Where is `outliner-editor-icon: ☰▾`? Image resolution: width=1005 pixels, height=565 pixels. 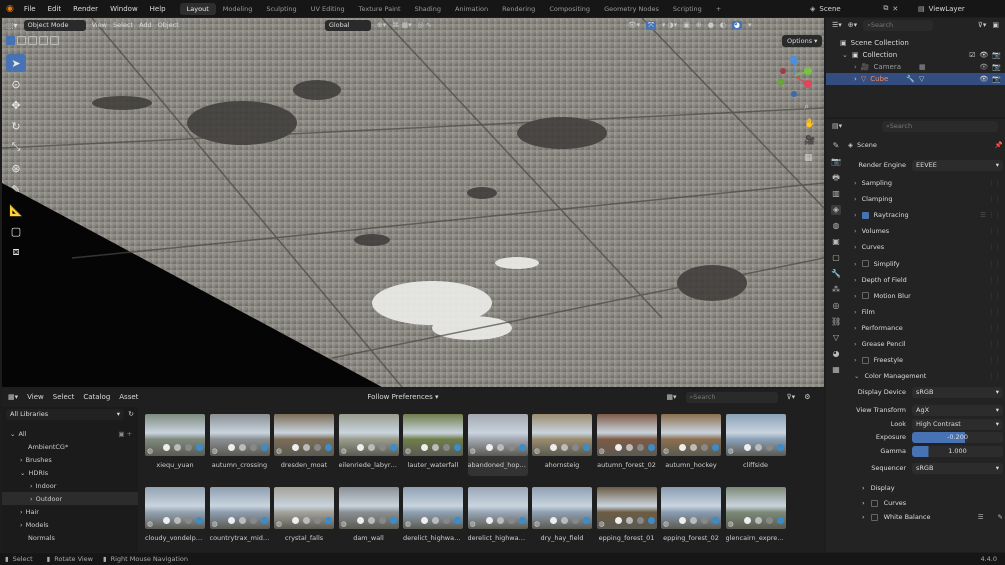 outliner-editor-icon: ☰▾ is located at coordinates (837, 25).